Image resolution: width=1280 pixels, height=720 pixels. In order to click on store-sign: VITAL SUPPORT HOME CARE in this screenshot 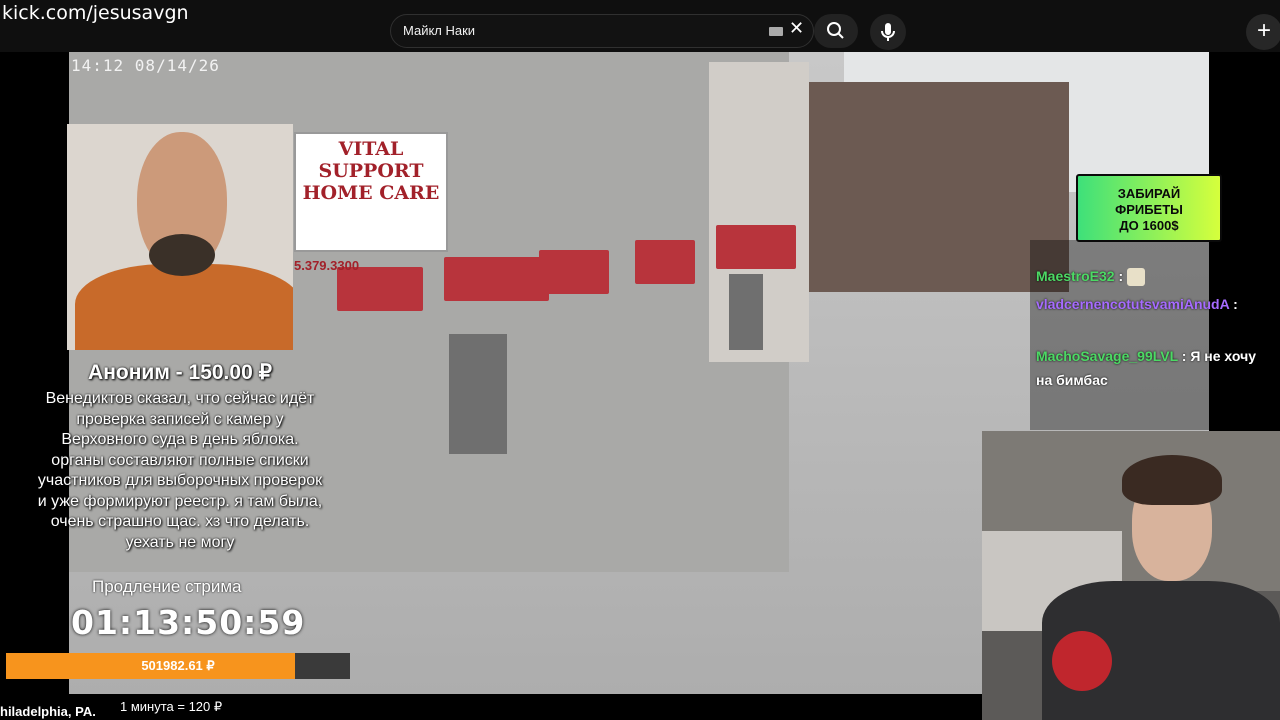, I will do `click(371, 192)`.